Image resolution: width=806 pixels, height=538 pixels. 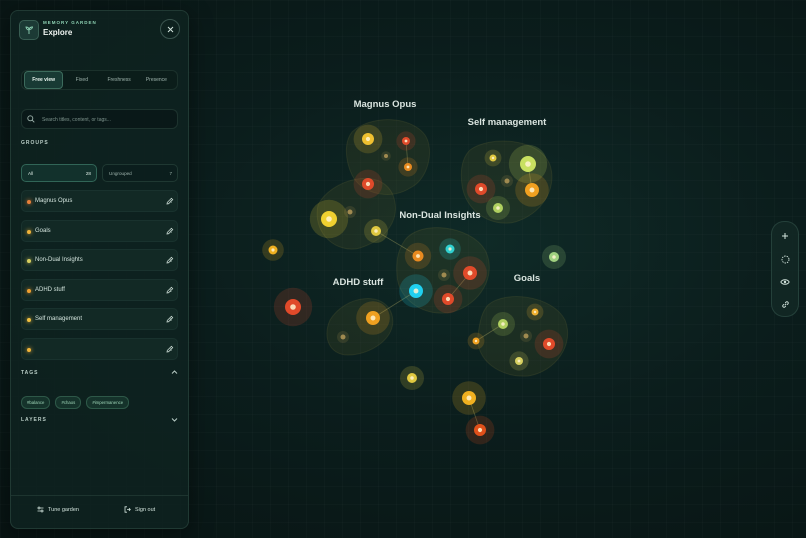 I want to click on group-tab-ungrouped: Ungrouped 7, so click(x=140, y=173).